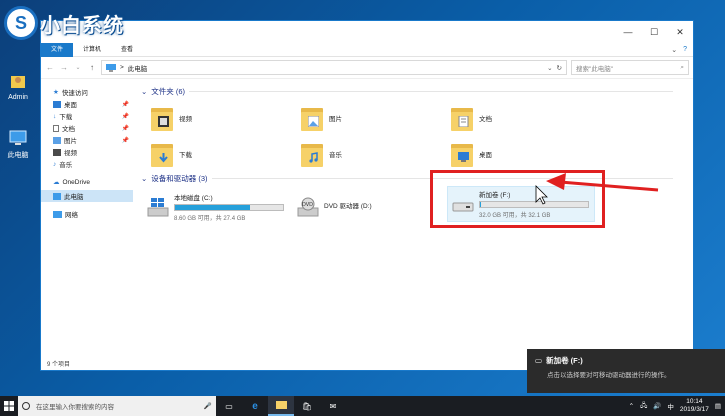 This screenshot has height=416, width=725. I want to click on file-explorer-taskbar-icon, so click(281, 406).